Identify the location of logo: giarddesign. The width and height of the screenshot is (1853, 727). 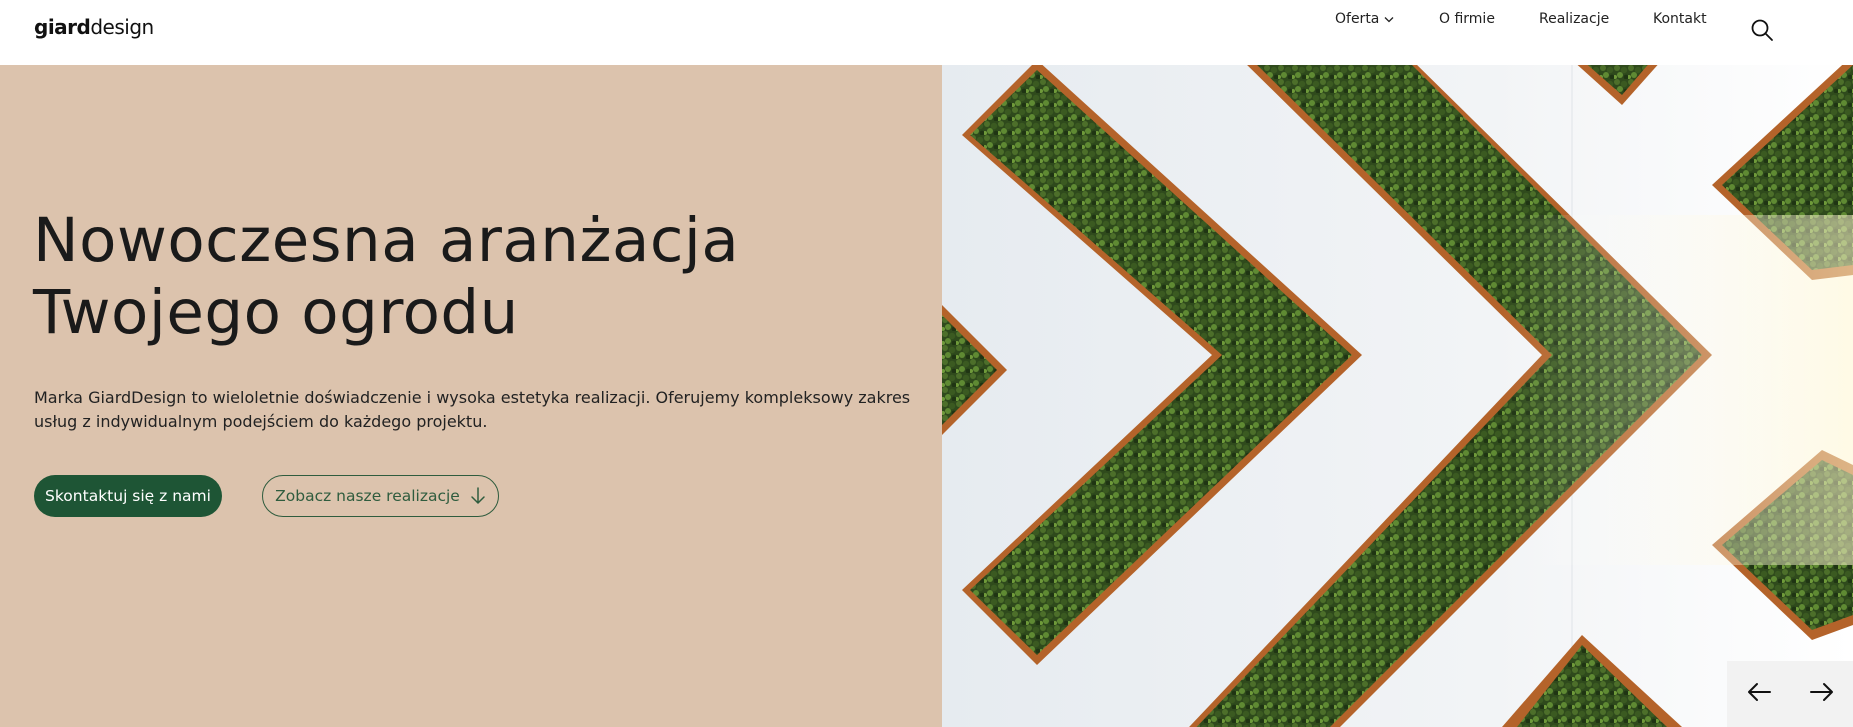
(94, 27).